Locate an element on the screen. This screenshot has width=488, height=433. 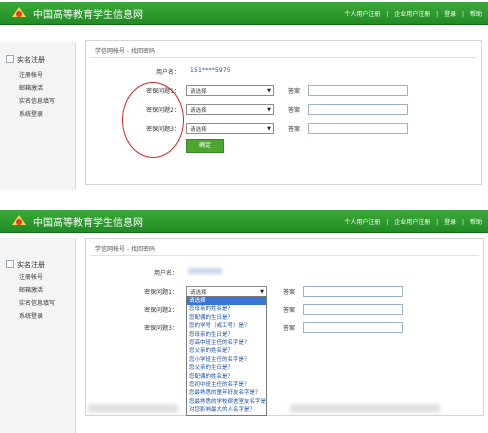
question1-select: 请选择 ▼ is located at coordinates (230, 90).